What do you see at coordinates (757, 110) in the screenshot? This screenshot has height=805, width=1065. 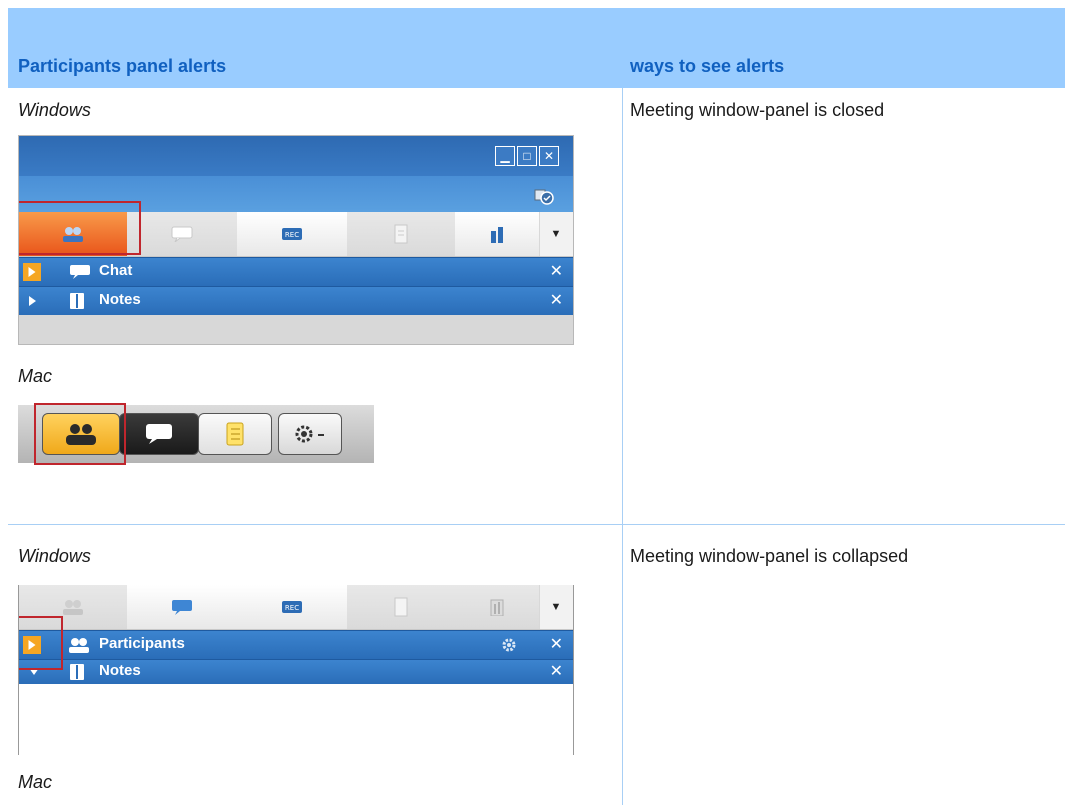 I see `description-closed: Meeting window-panel is closed` at bounding box center [757, 110].